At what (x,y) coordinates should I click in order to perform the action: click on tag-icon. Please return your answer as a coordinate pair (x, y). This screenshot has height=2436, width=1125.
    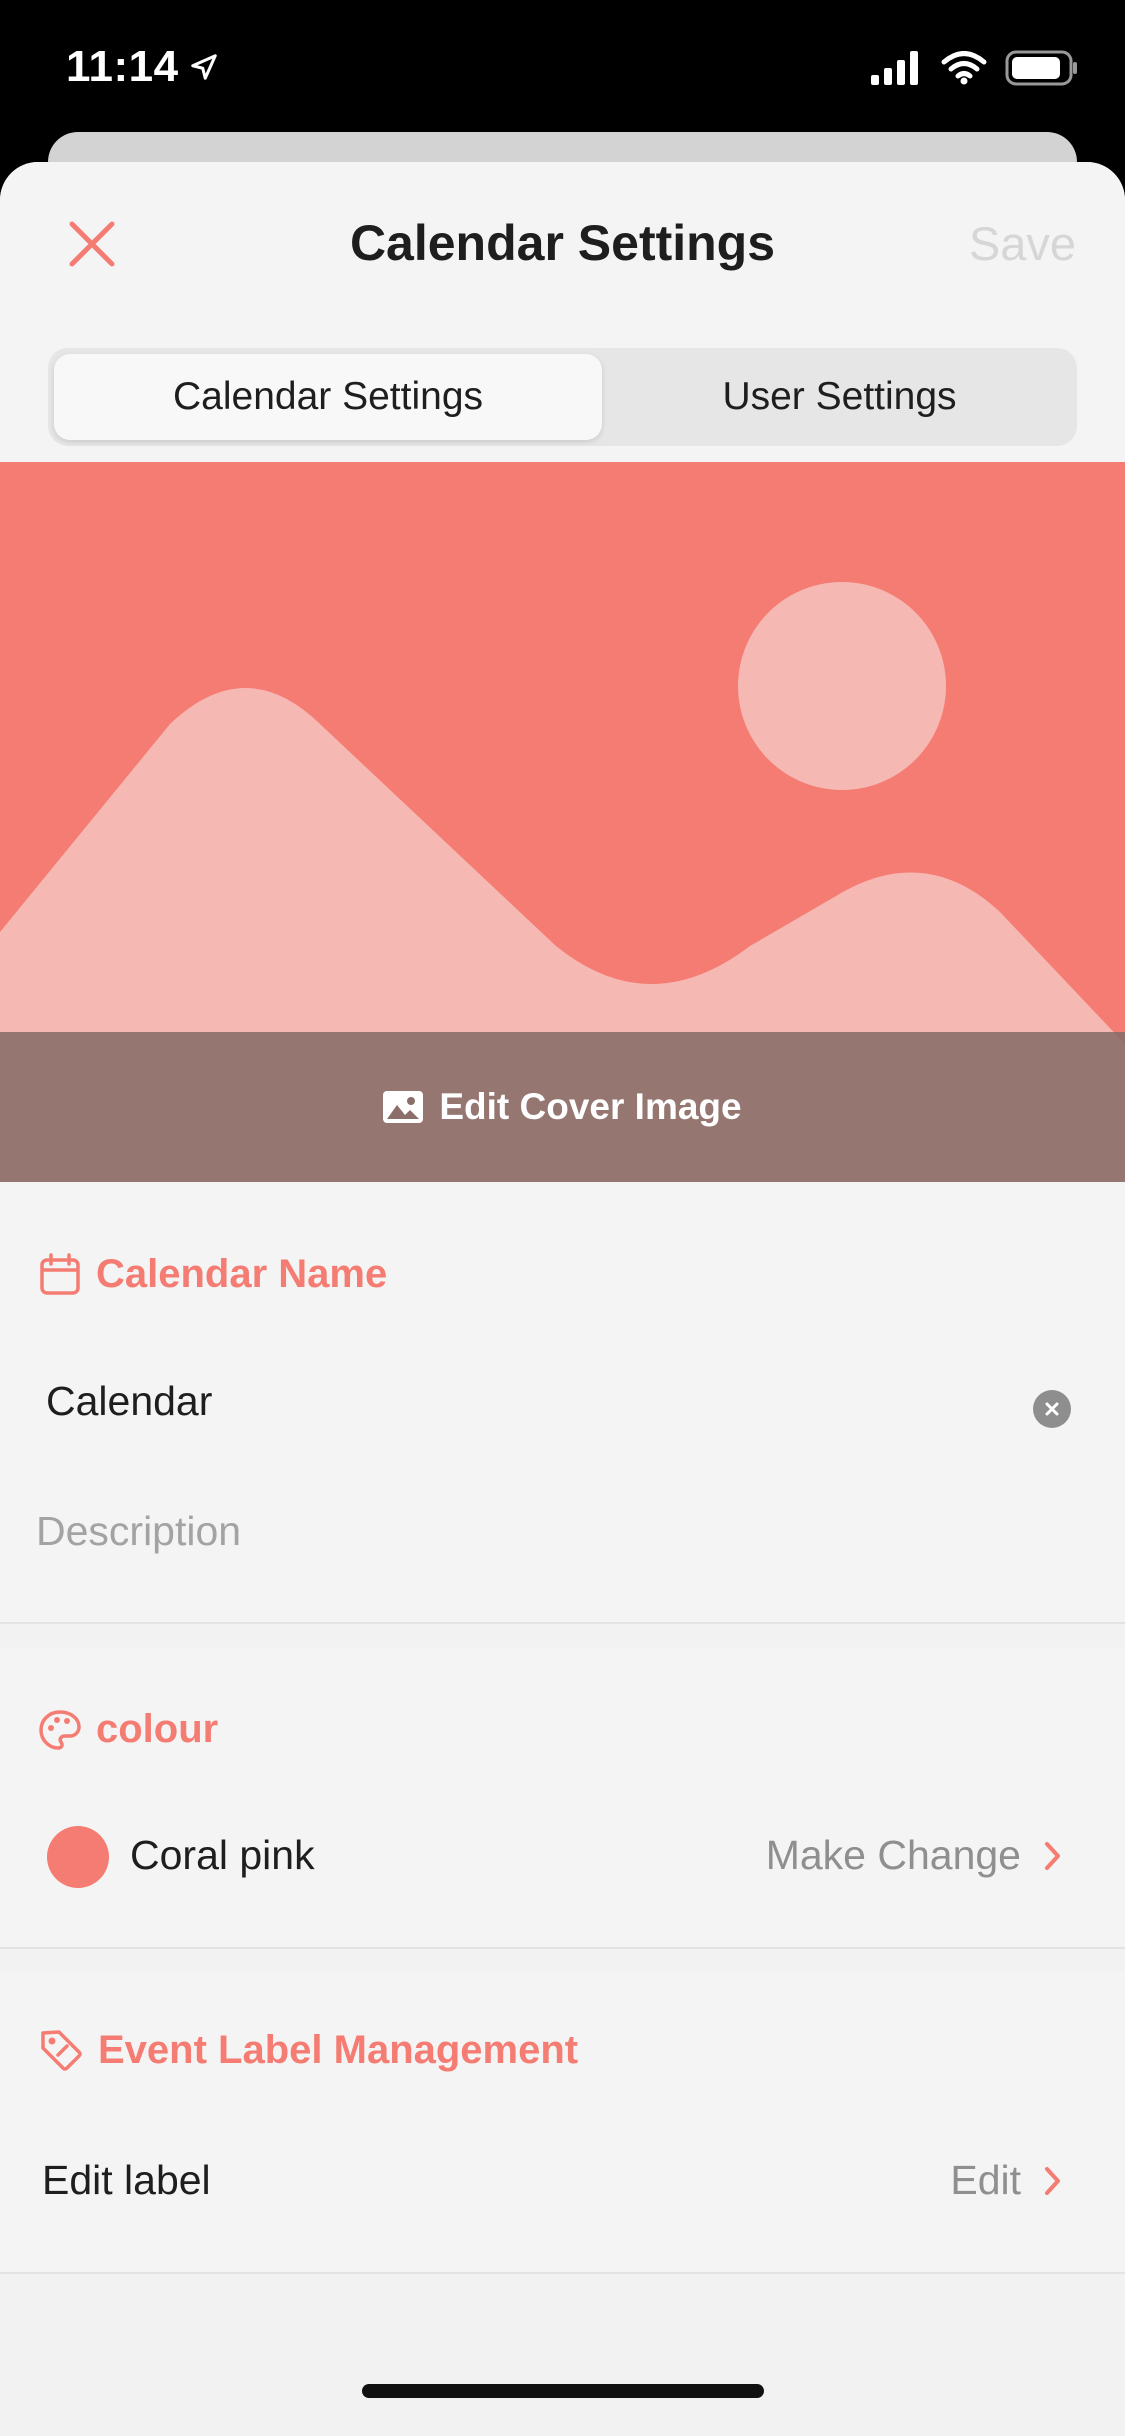
    Looking at the image, I should click on (61, 2050).